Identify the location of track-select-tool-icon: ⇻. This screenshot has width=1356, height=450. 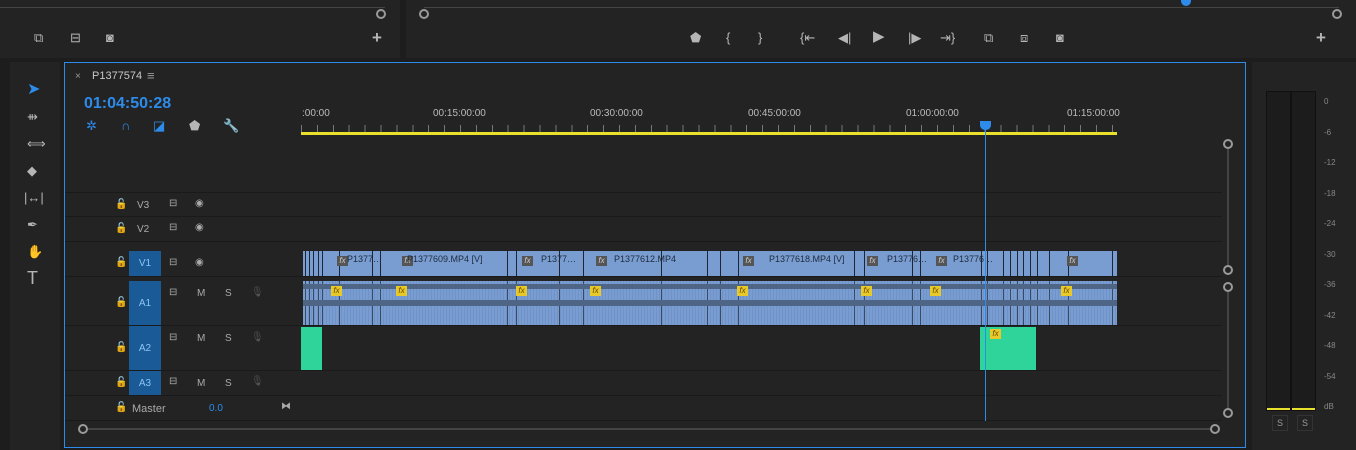
(32, 117).